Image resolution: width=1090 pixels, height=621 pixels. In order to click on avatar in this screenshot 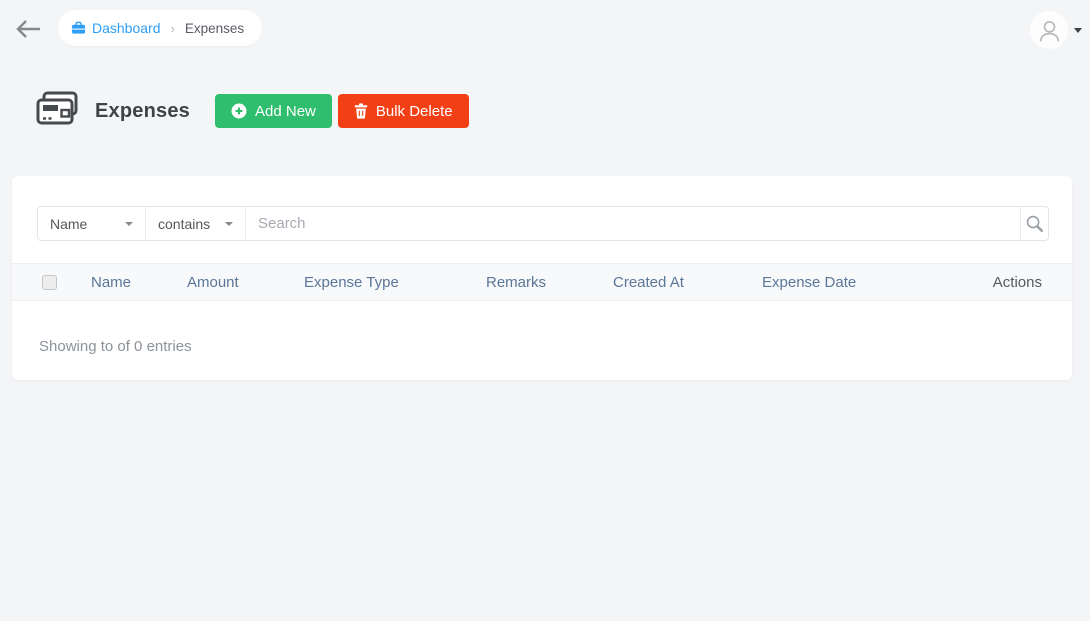, I will do `click(1049, 30)`.